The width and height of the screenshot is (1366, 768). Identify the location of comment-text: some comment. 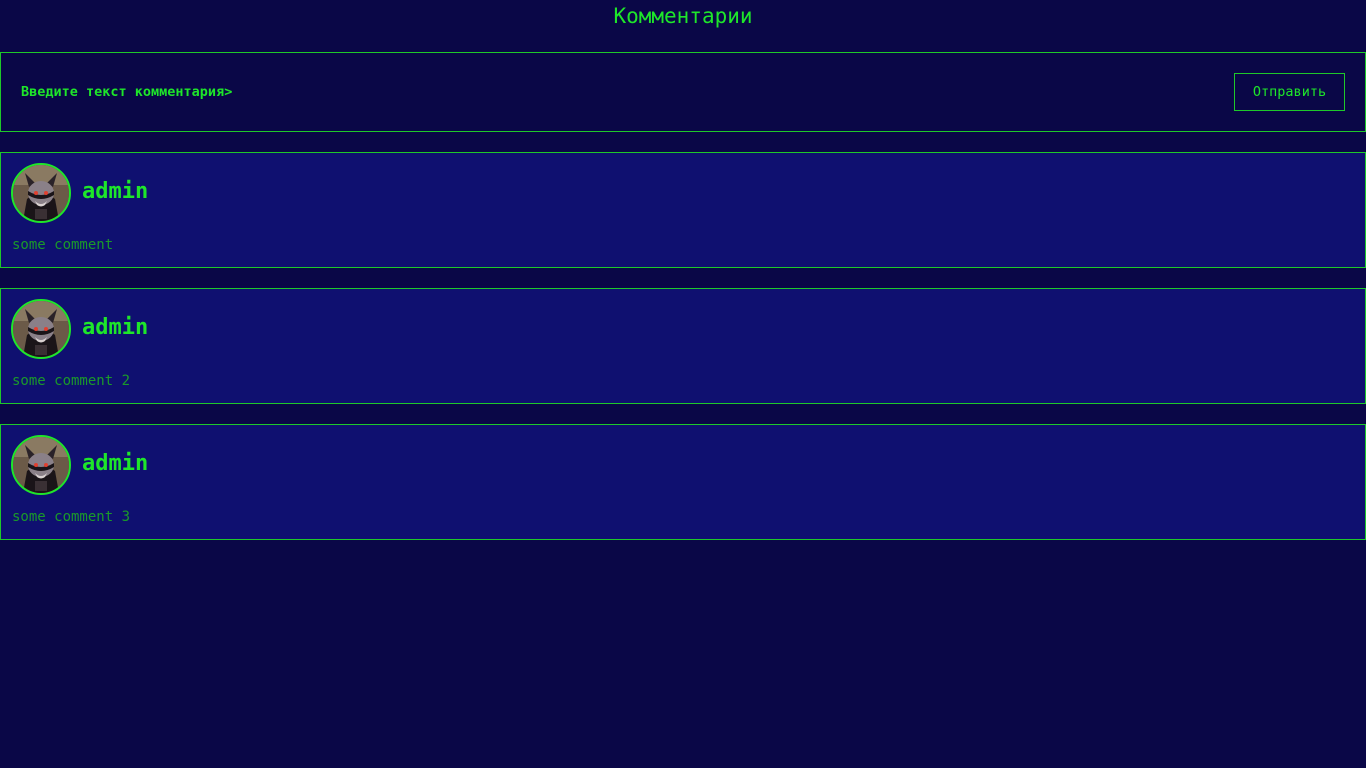
(63, 245).